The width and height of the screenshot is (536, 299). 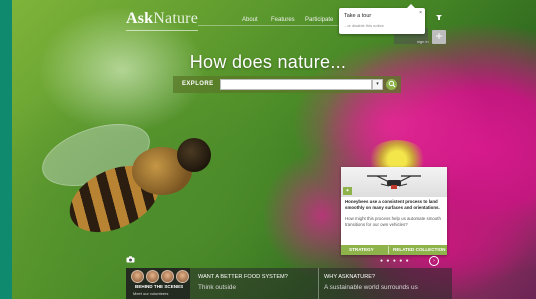 I want to click on why-asknature-title: WHY ASKNATURE?, so click(x=349, y=277).